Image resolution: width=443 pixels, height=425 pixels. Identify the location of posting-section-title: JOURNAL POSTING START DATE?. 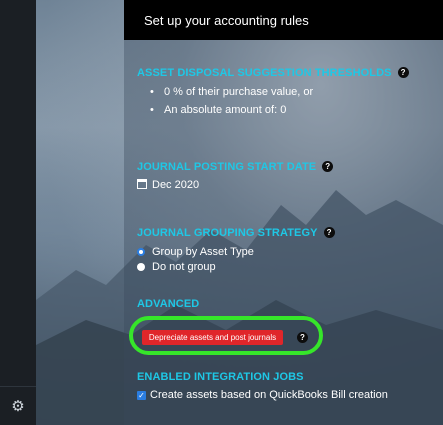
(235, 167).